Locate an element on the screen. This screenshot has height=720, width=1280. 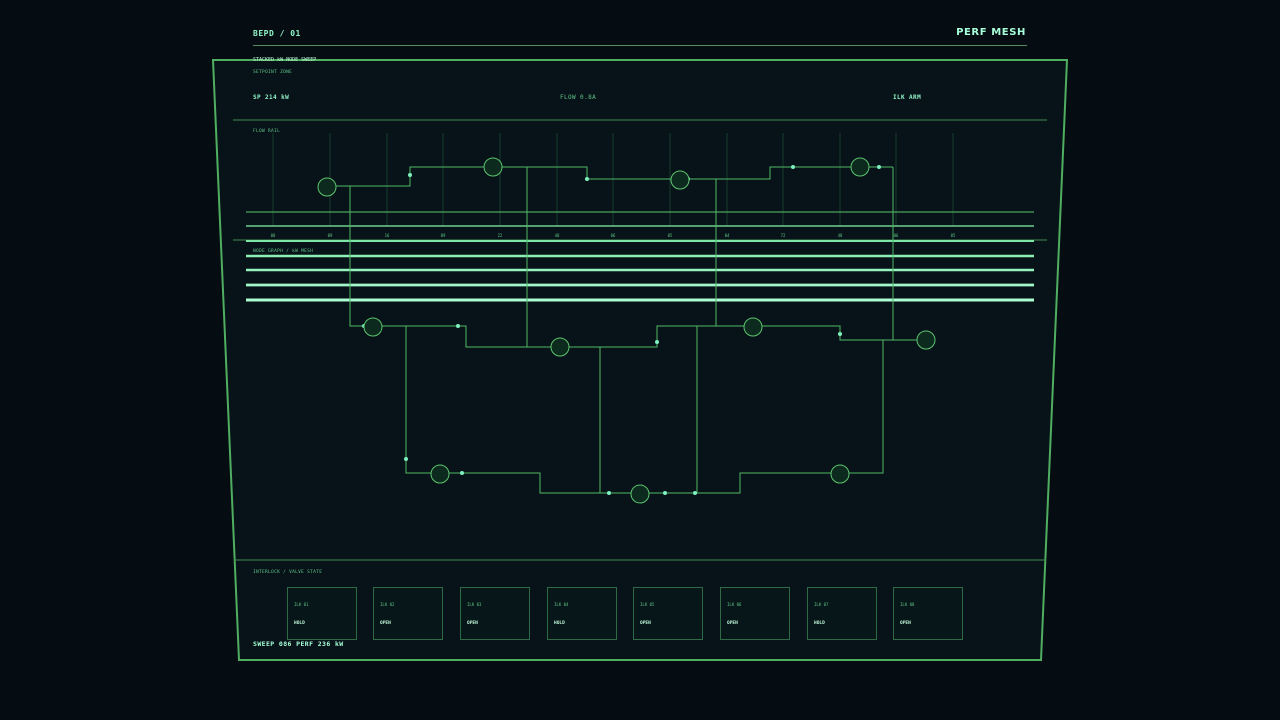
sweep-footer: SWEEP 086 PERF 236 kW is located at coordinates (298, 644).